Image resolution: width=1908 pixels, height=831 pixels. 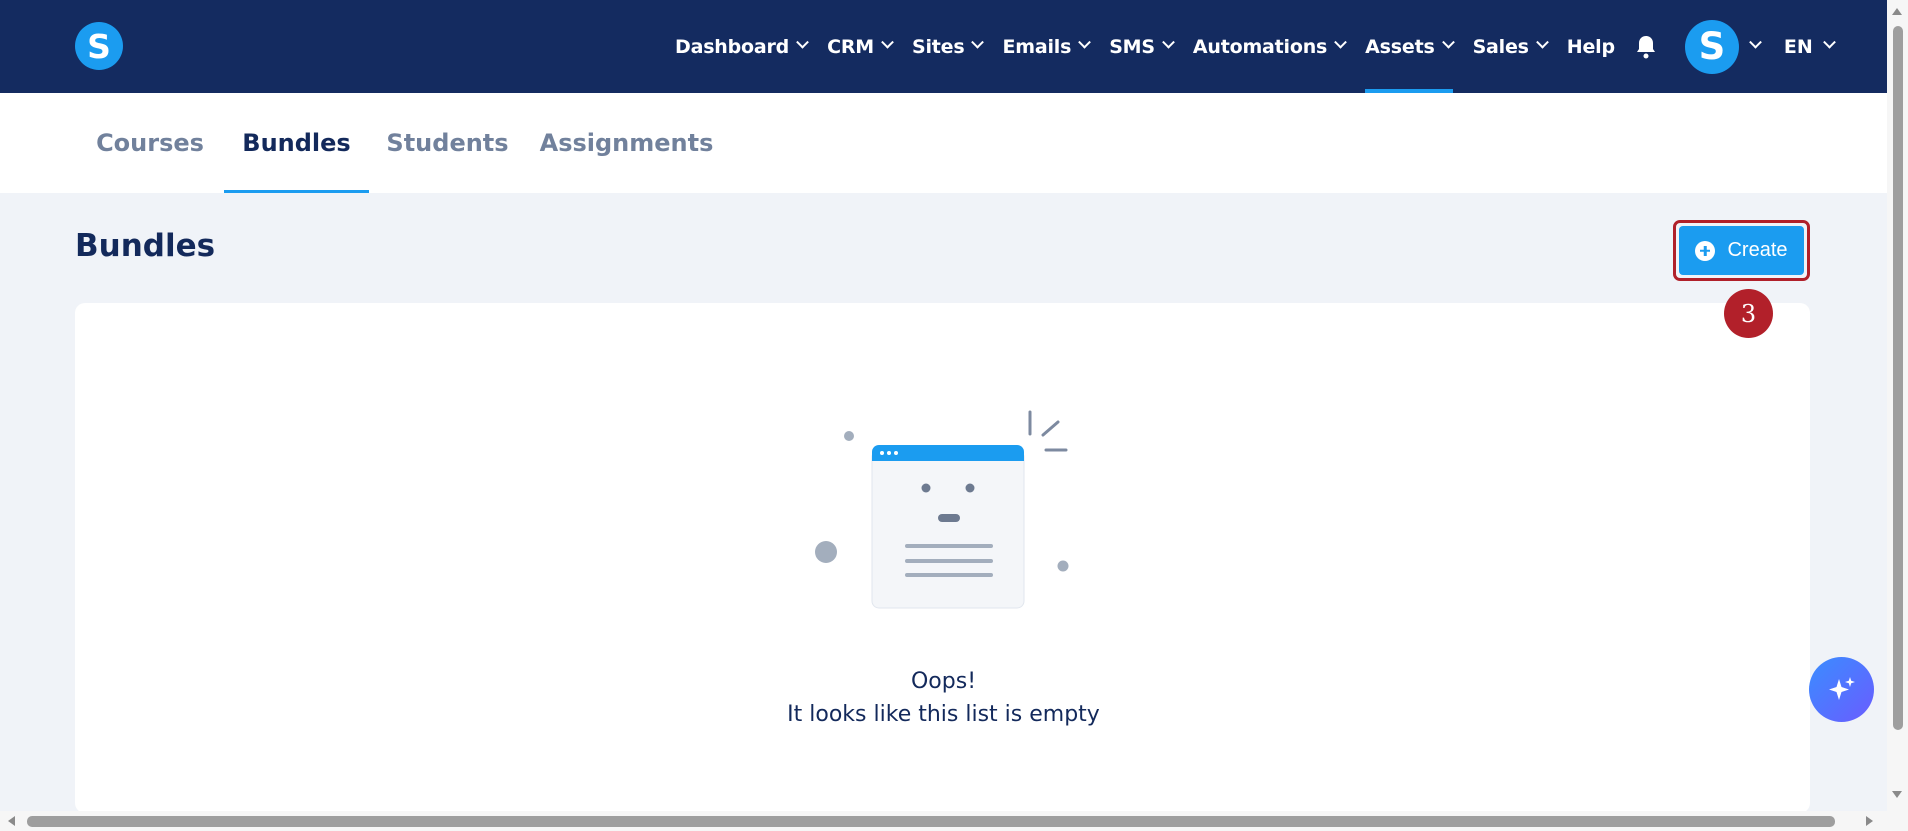 I want to click on tab-assignments: Assignments, so click(x=627, y=143).